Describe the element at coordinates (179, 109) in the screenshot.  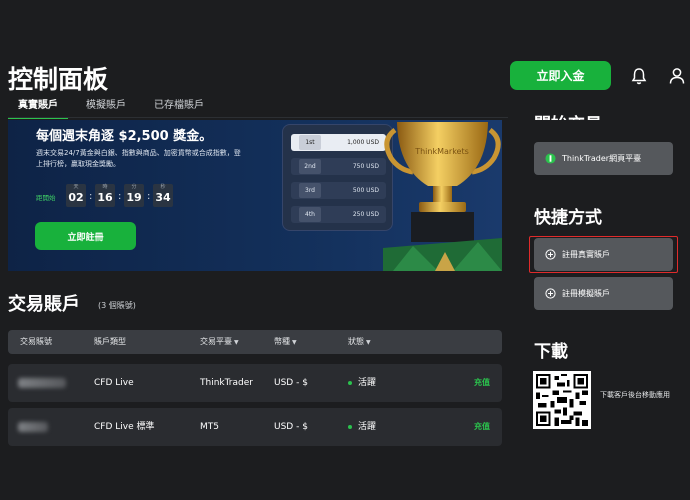
I see `tab-archived: 已存檔賬戶` at that location.